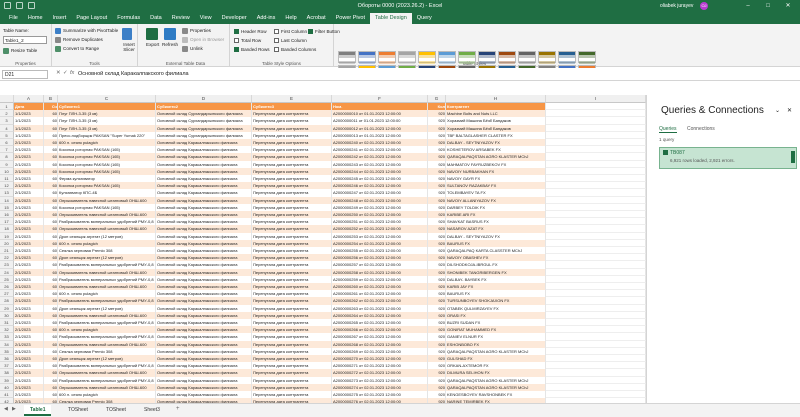 The width and height of the screenshot is (800, 417). I want to click on column-header-H: H, so click(496, 99).